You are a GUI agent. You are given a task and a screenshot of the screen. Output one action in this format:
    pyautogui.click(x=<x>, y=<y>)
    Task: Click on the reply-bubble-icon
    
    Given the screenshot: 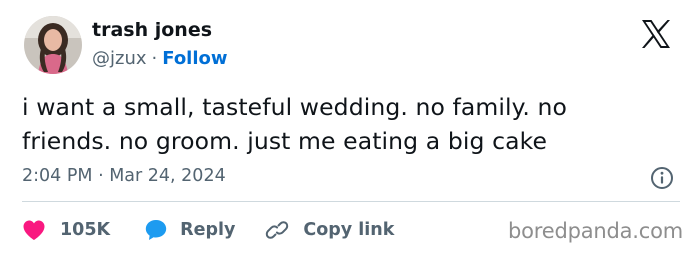 What is the action you would take?
    pyautogui.click(x=156, y=230)
    